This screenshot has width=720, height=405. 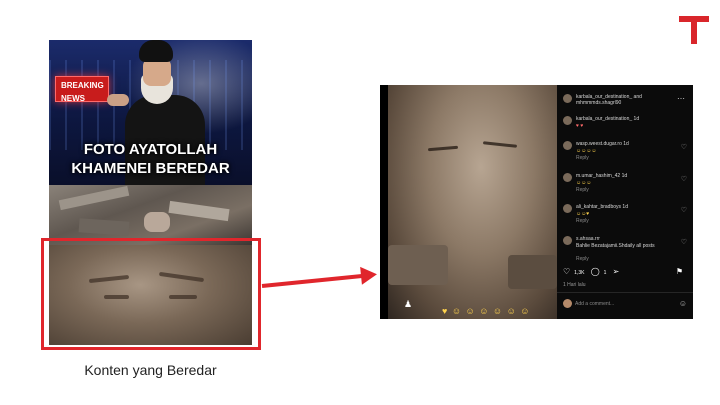 I want to click on arrow-head, so click(x=369, y=275).